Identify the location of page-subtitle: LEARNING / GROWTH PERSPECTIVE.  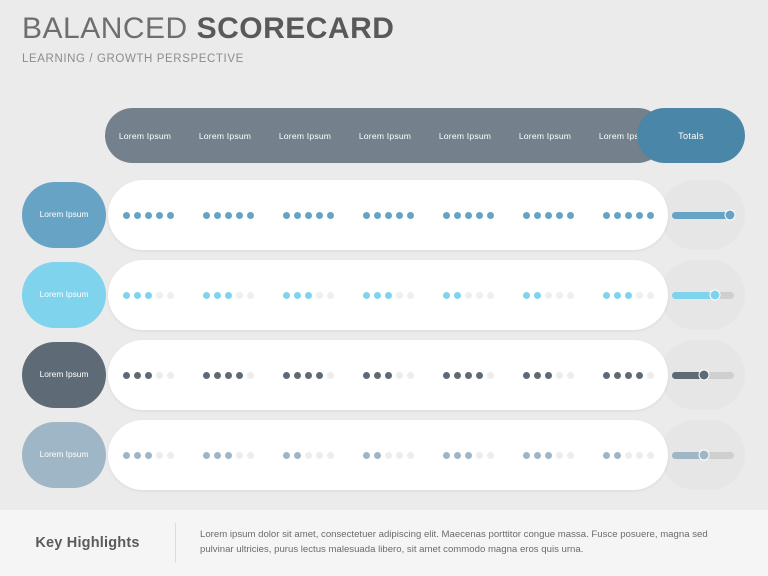
(133, 59).